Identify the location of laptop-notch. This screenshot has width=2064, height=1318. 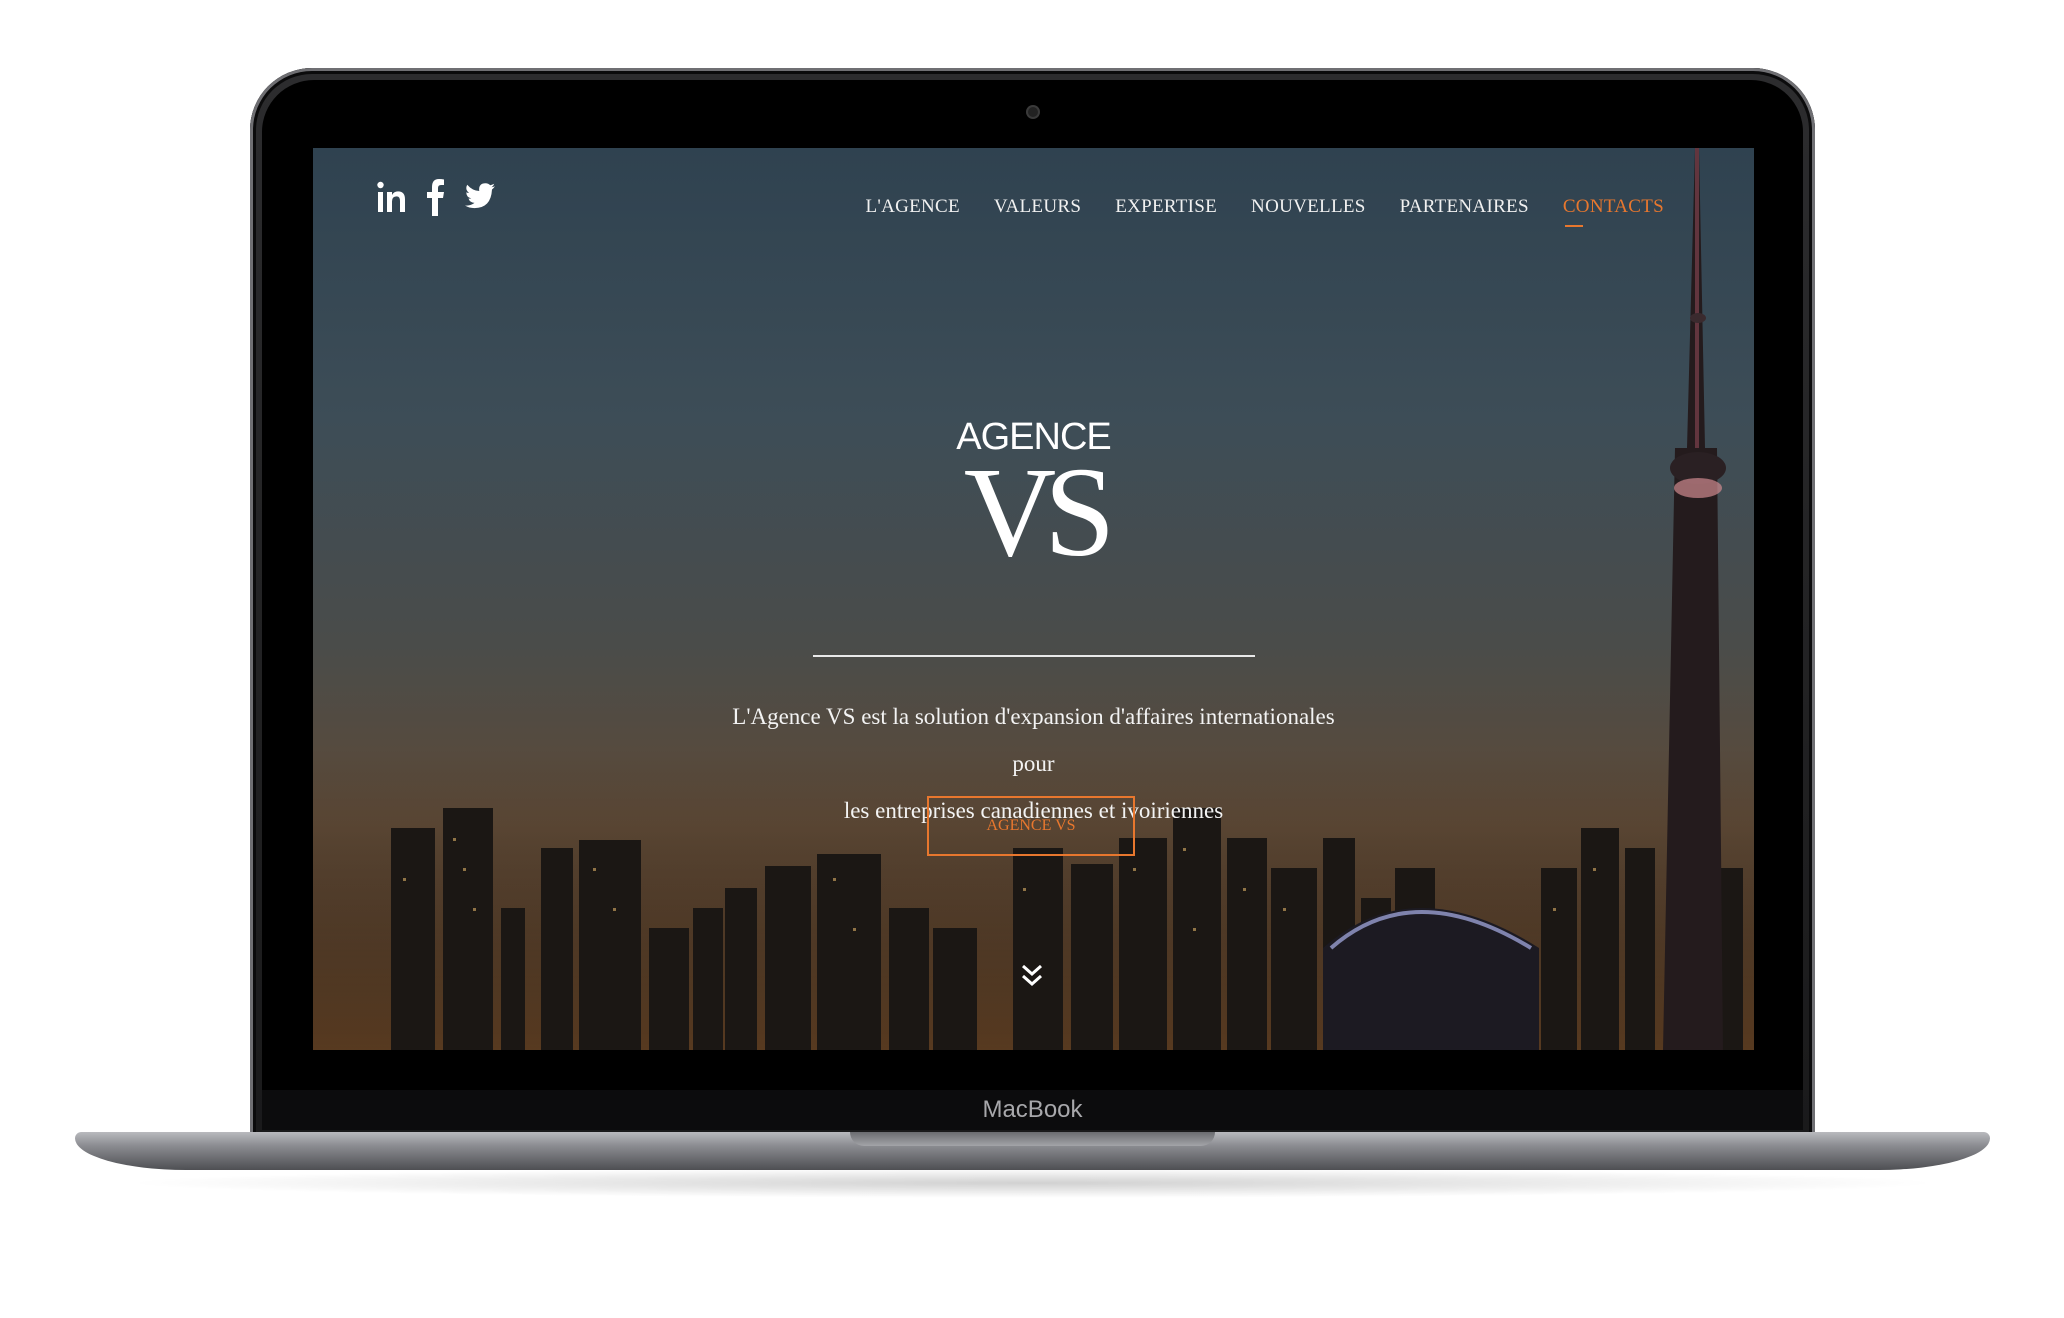
(1032, 1139).